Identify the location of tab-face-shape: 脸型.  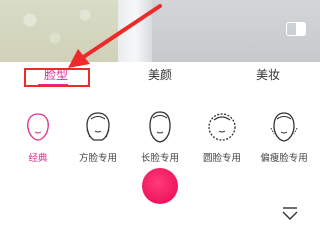
(56, 77).